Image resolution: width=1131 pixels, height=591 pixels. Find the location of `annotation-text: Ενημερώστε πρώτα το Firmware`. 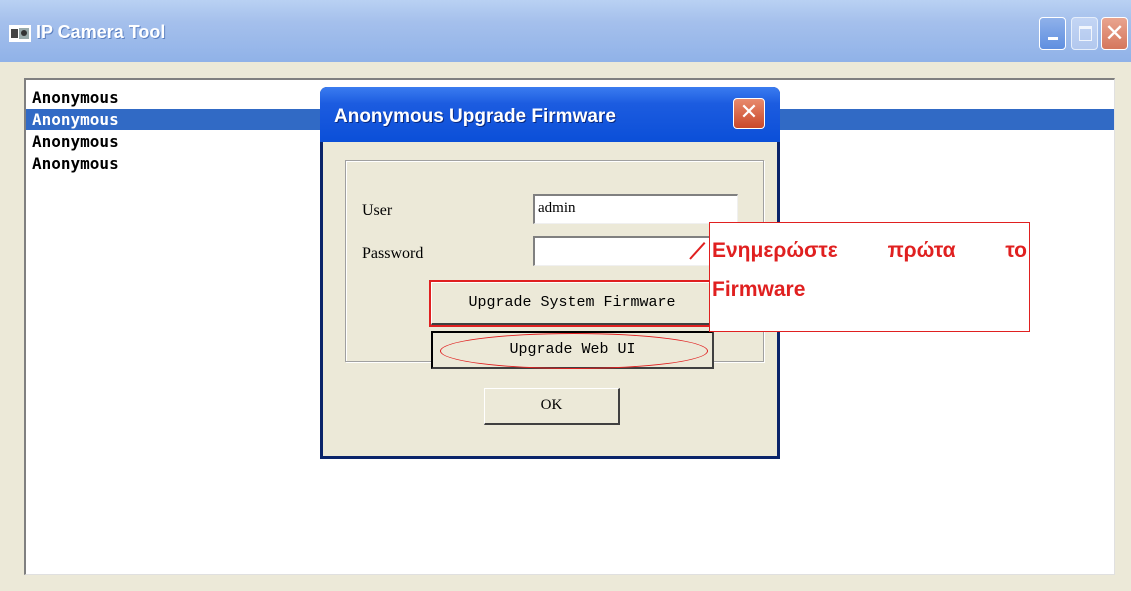

annotation-text: Ενημερώστε πρώτα το Firmware is located at coordinates (869, 270).